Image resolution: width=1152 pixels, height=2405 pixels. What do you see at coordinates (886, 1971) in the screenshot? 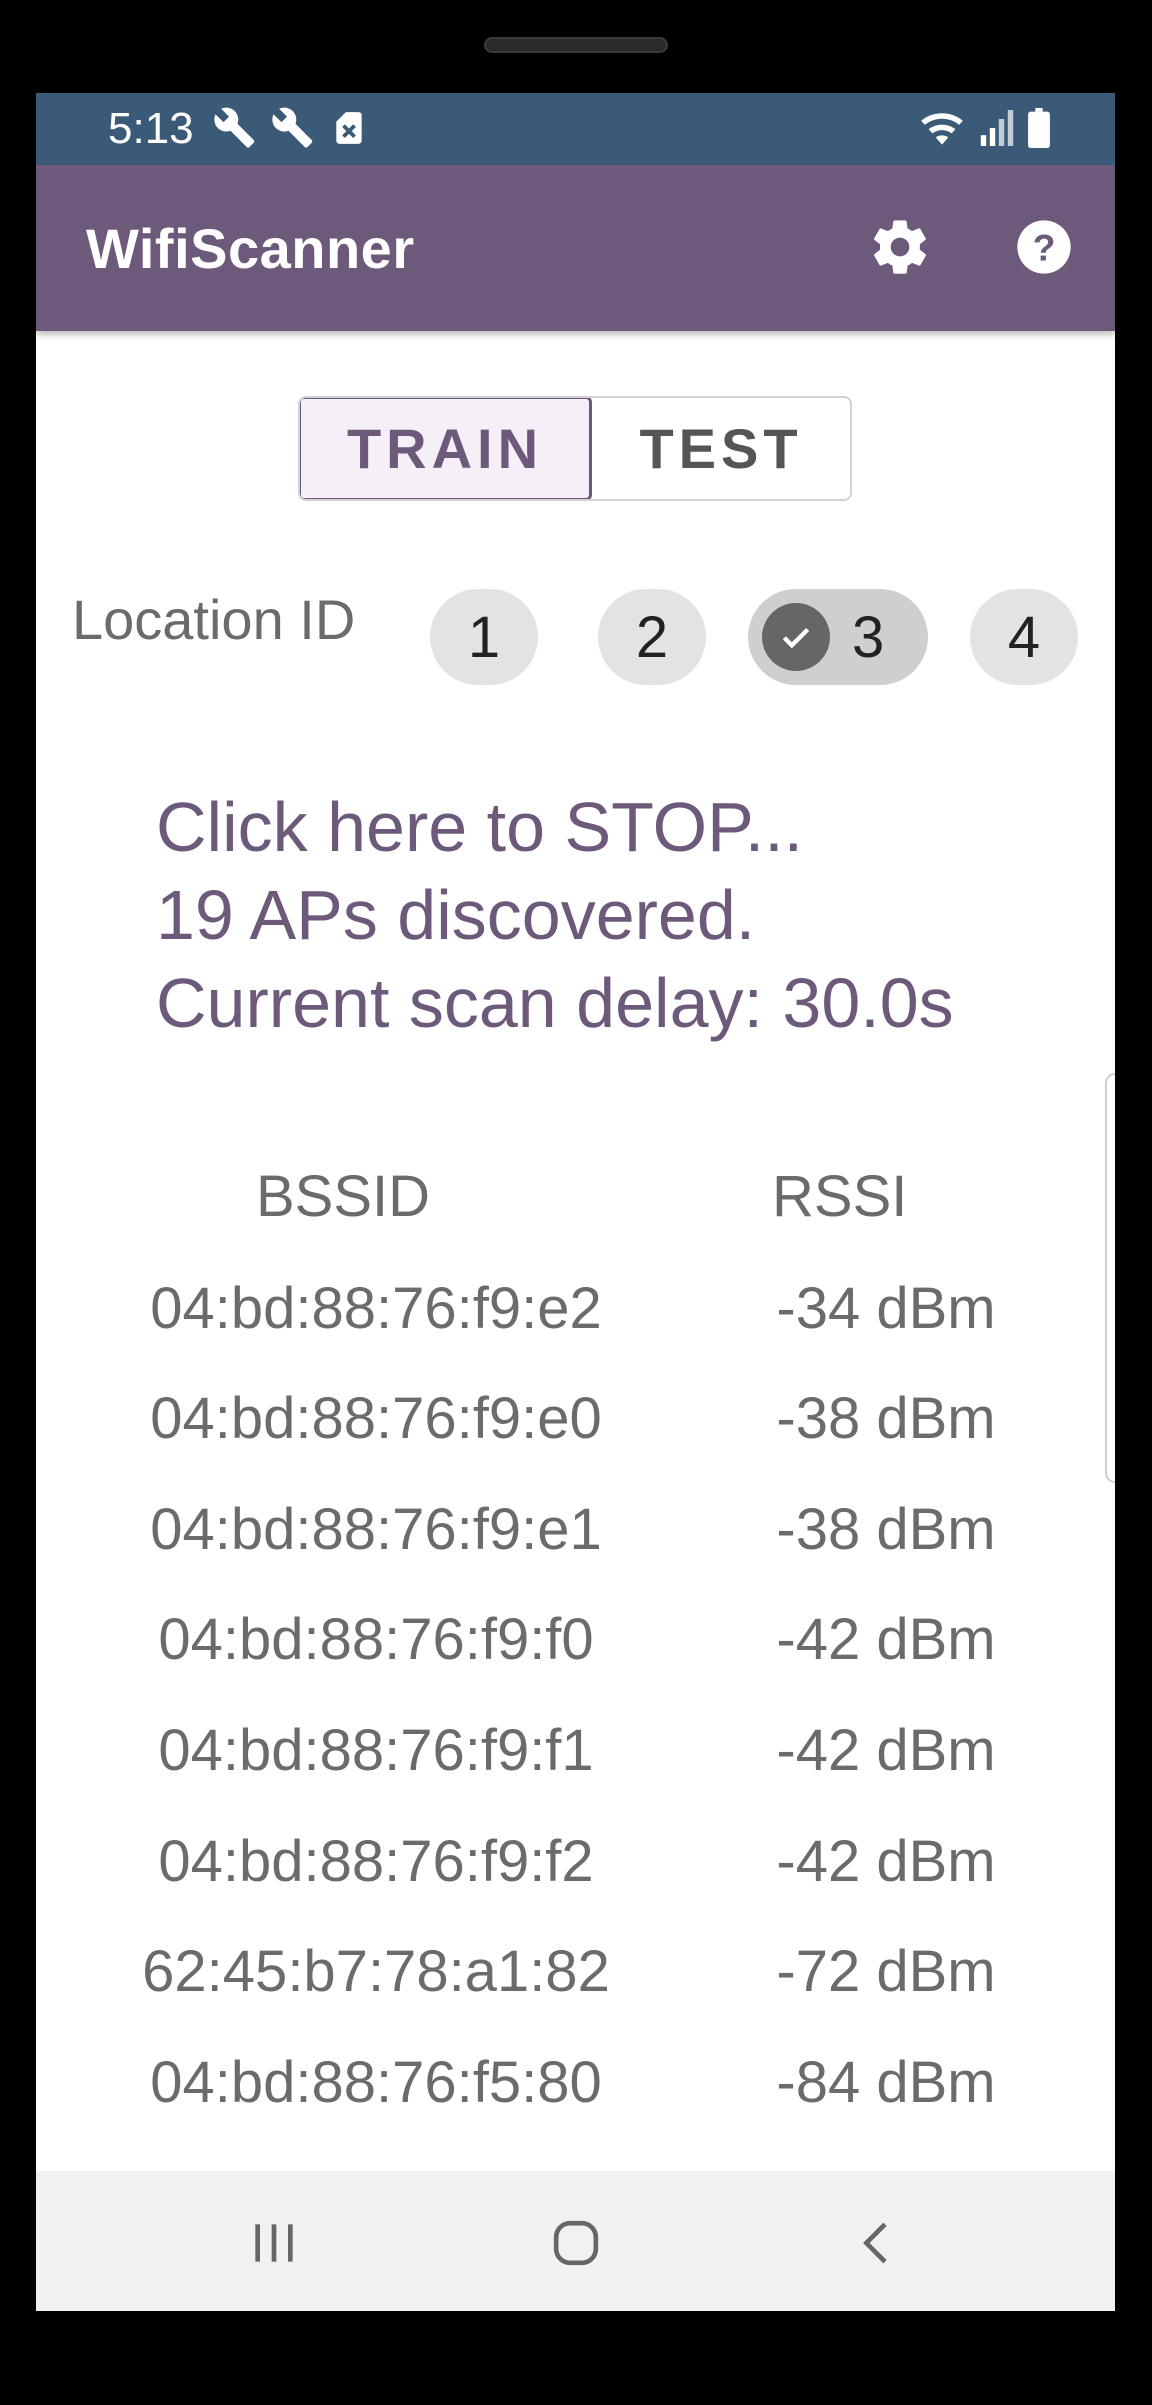
I see `rssi-cell: -72 dBm` at bounding box center [886, 1971].